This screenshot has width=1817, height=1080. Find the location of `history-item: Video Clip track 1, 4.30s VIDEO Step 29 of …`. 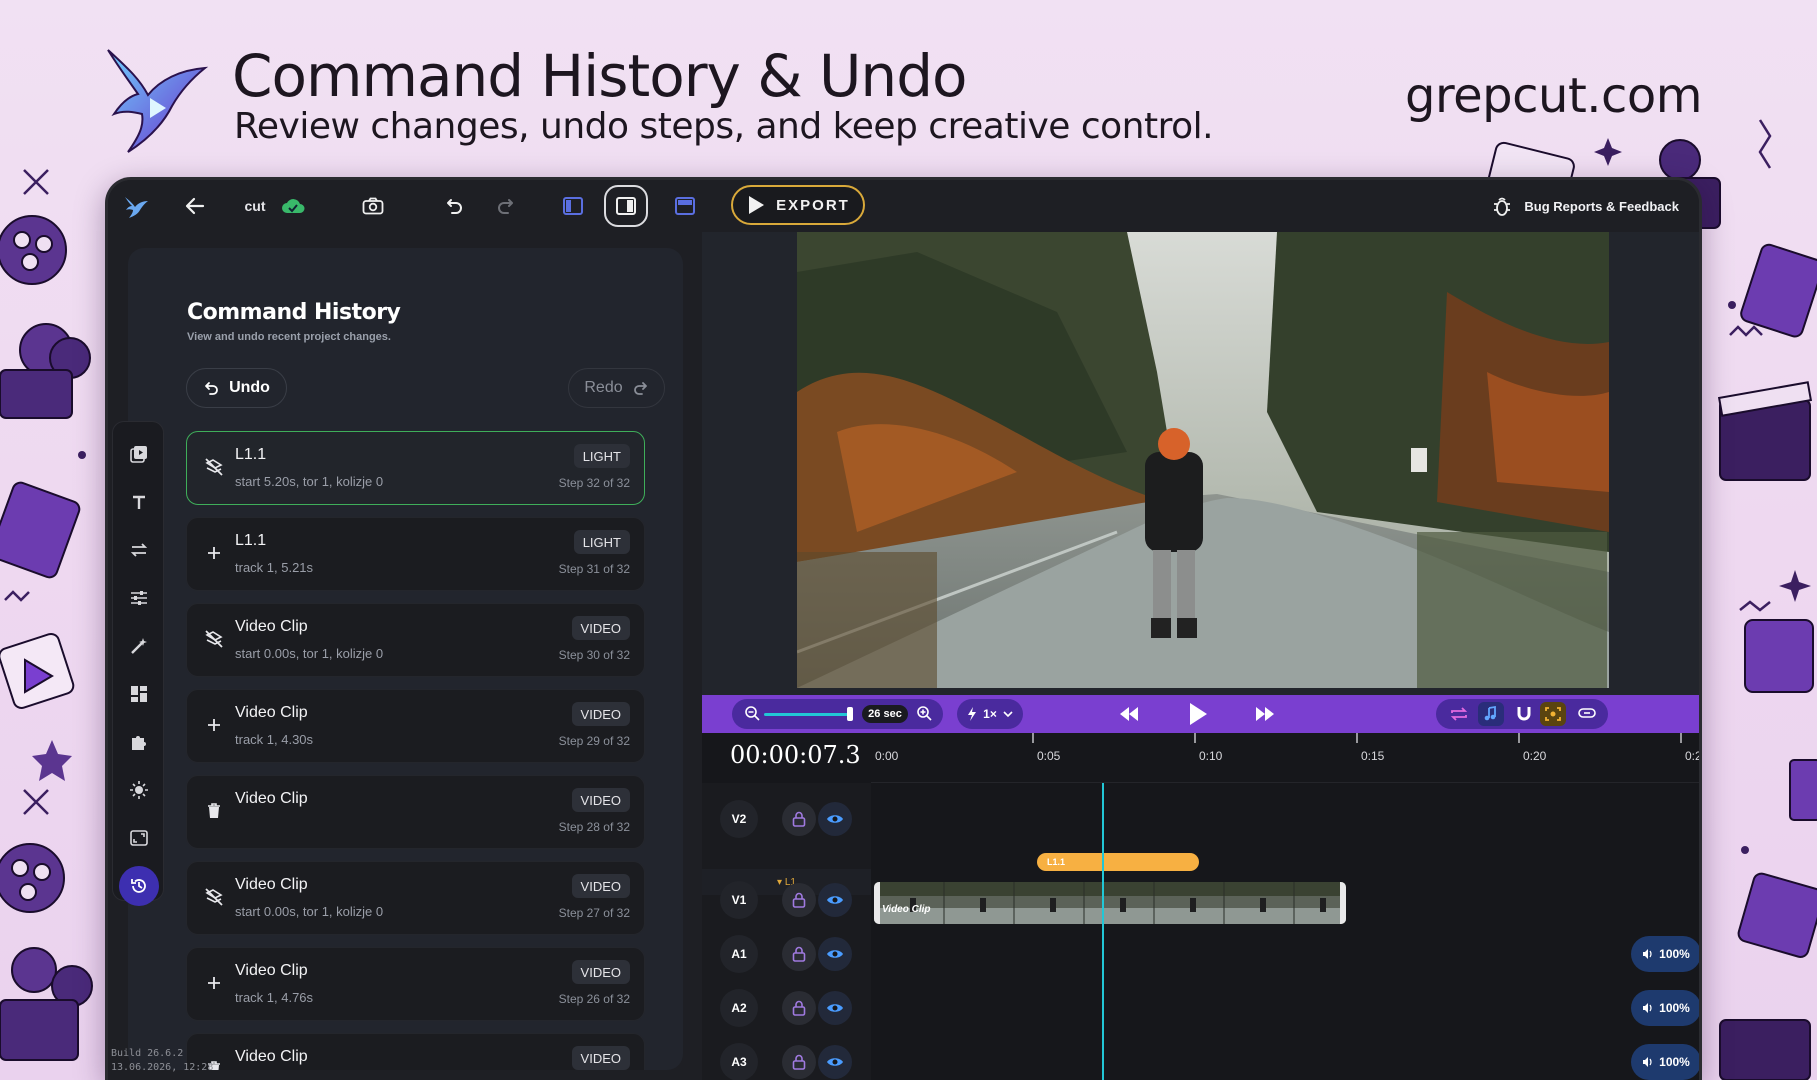

history-item: Video Clip track 1, 4.30s VIDEO Step 29 of … is located at coordinates (415, 726).